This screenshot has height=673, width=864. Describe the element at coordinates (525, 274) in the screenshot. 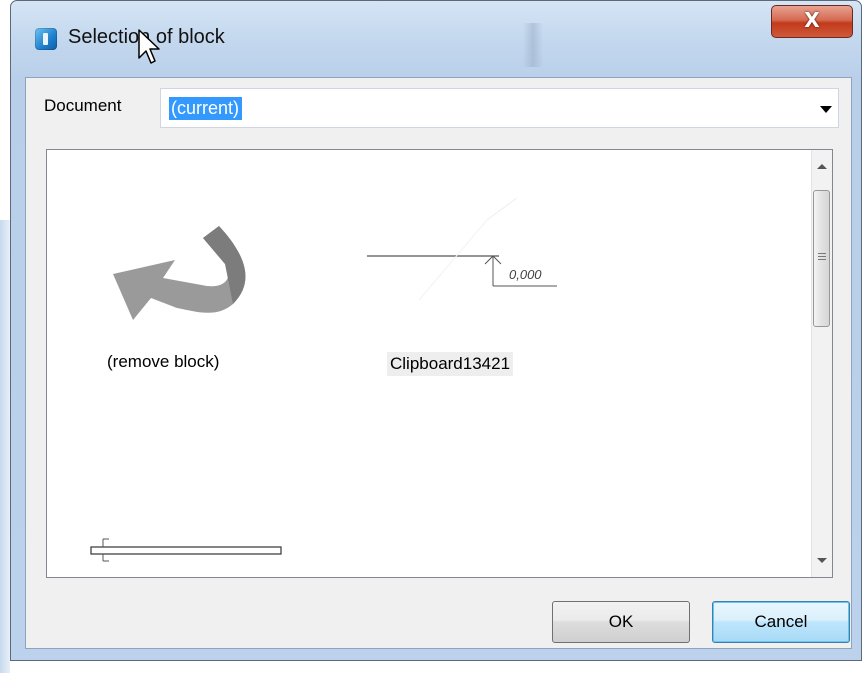

I see `level-value-text: 0,000` at that location.